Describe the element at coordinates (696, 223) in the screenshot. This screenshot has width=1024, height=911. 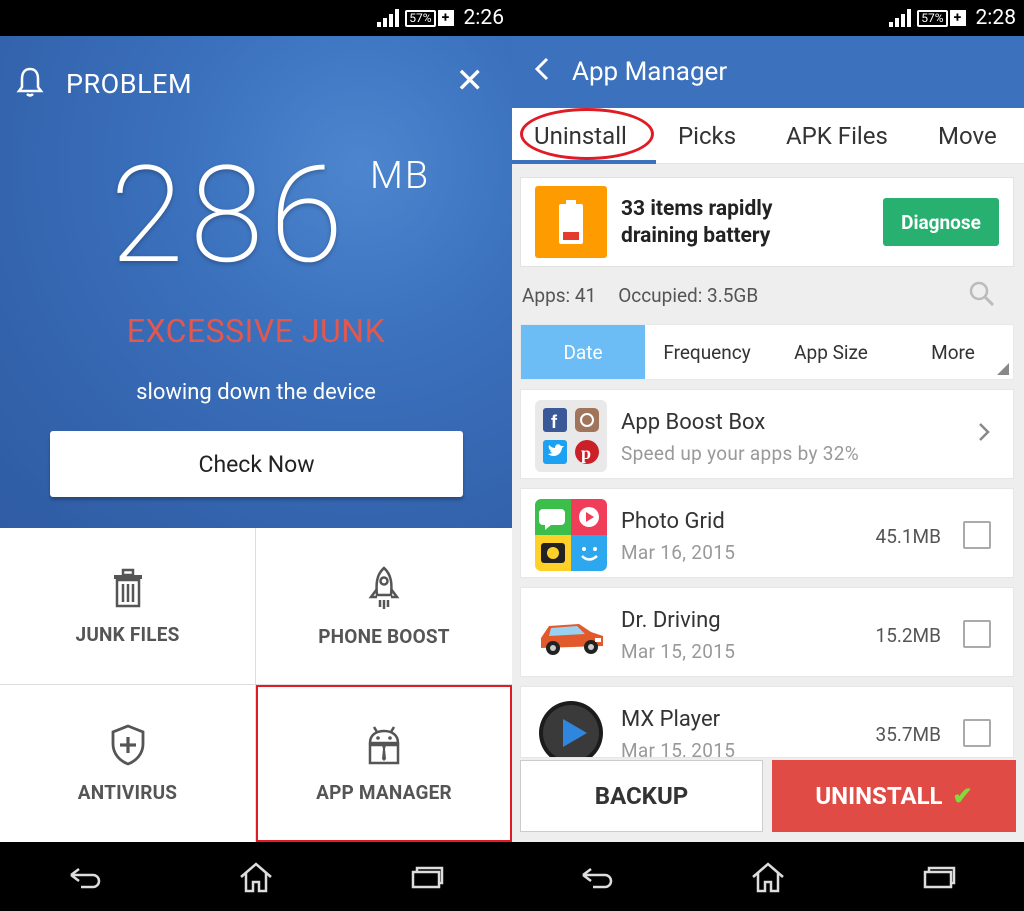
I see `battery-drain-message: 33 items rapidly draining battery` at that location.